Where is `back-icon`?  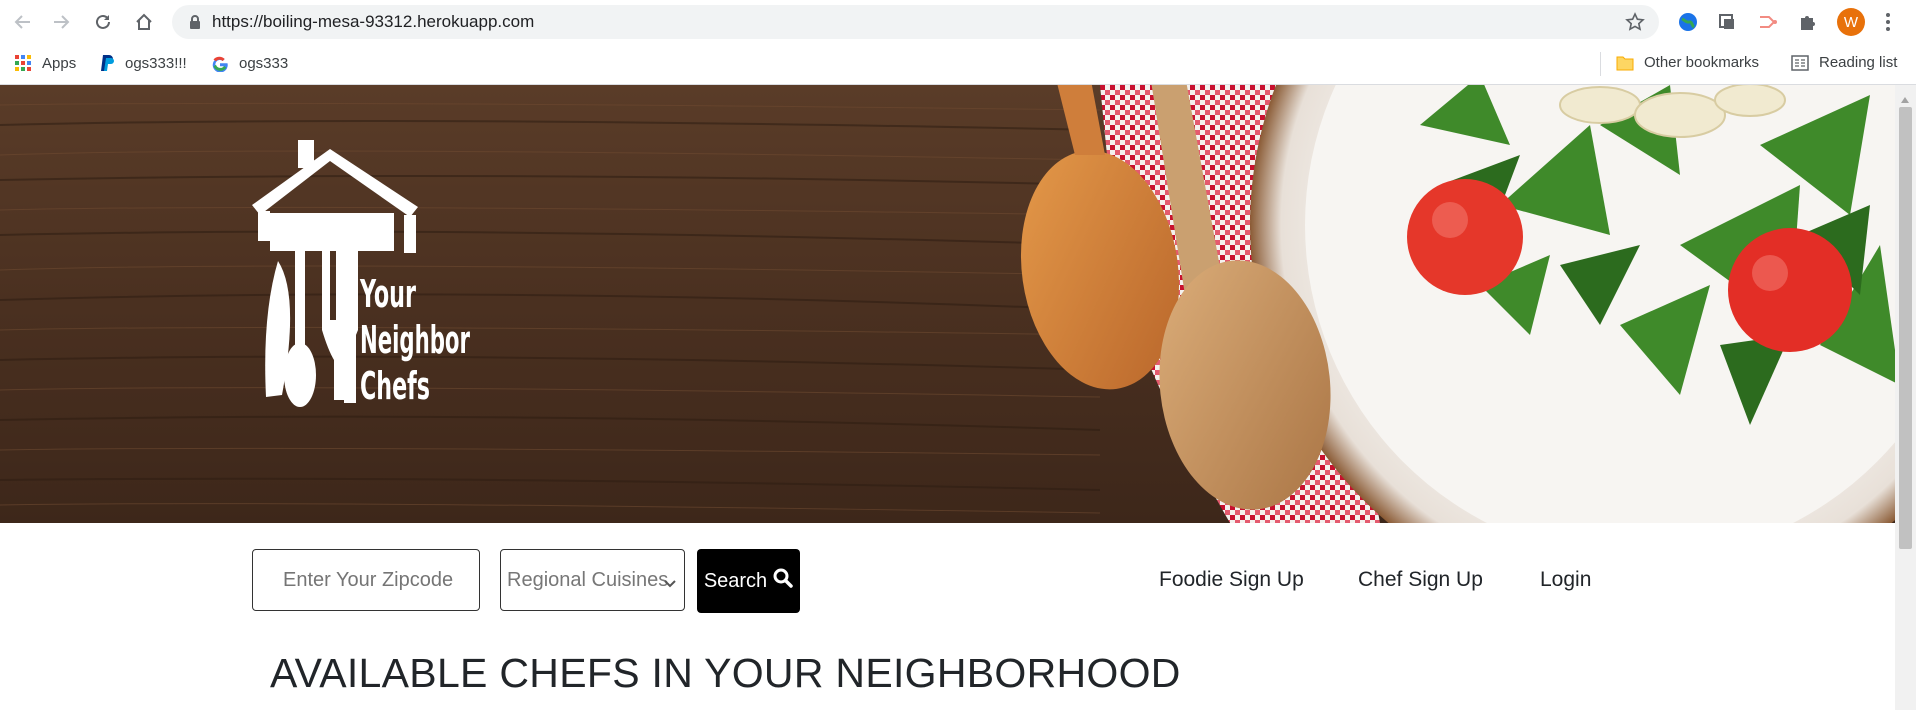 back-icon is located at coordinates (23, 22).